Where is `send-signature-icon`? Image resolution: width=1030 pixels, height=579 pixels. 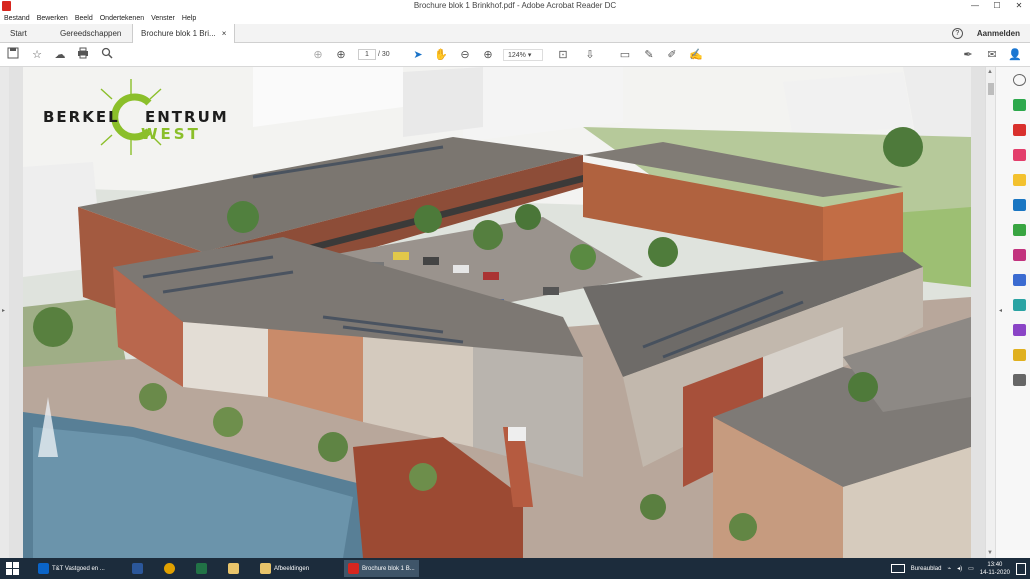
send-signature-icon is located at coordinates (1019, 330).